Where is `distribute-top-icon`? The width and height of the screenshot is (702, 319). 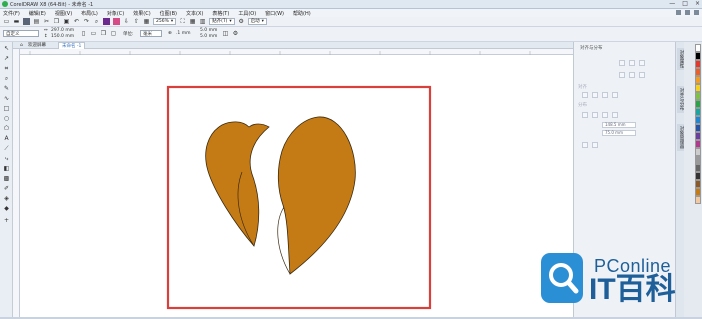 distribute-top-icon is located at coordinates (585, 145).